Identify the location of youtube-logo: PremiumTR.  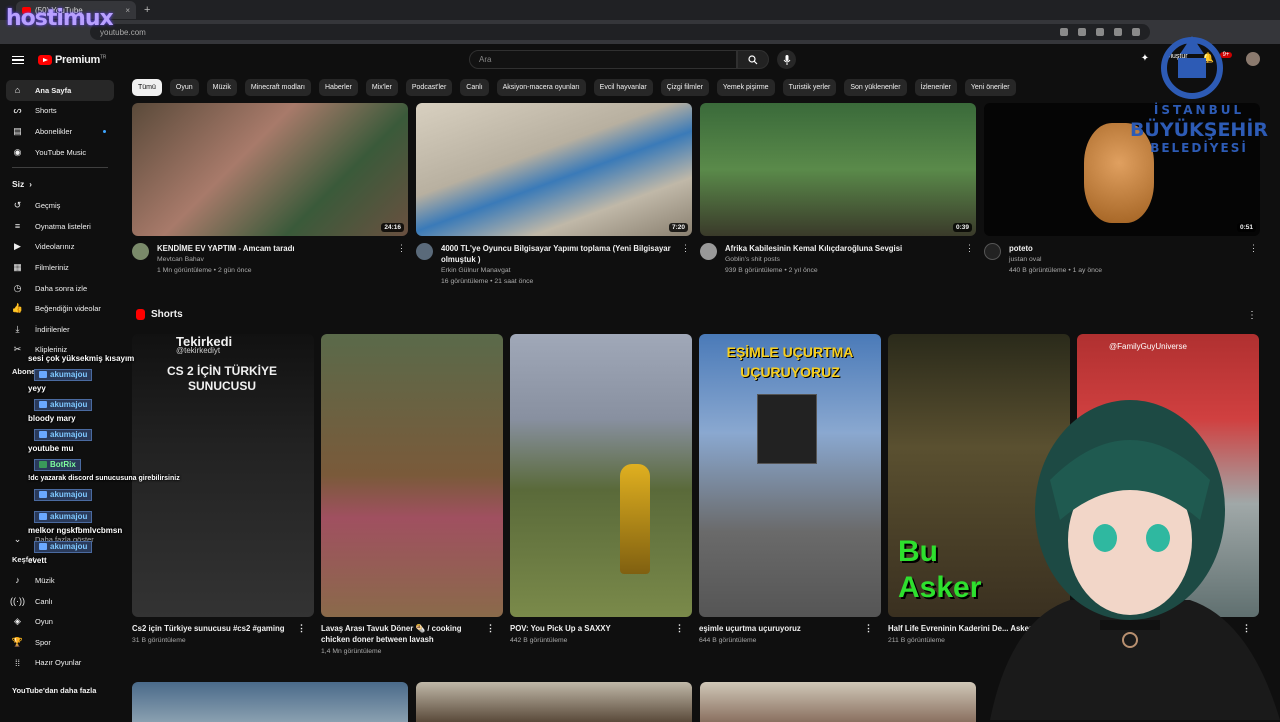
(72, 60).